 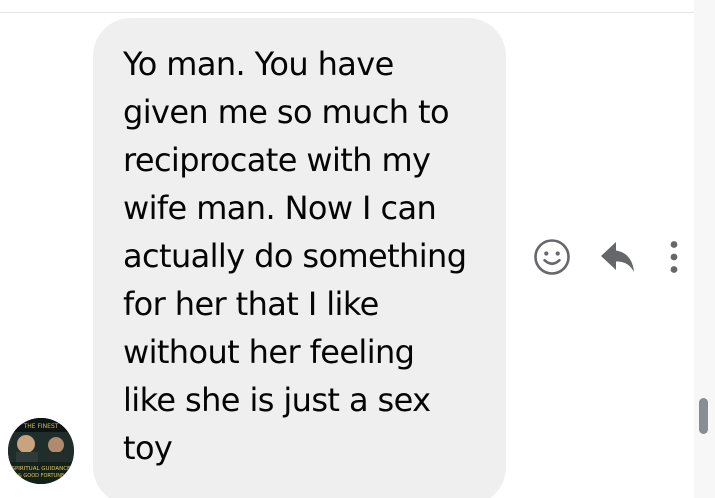 I want to click on reply-button, so click(x=618, y=257).